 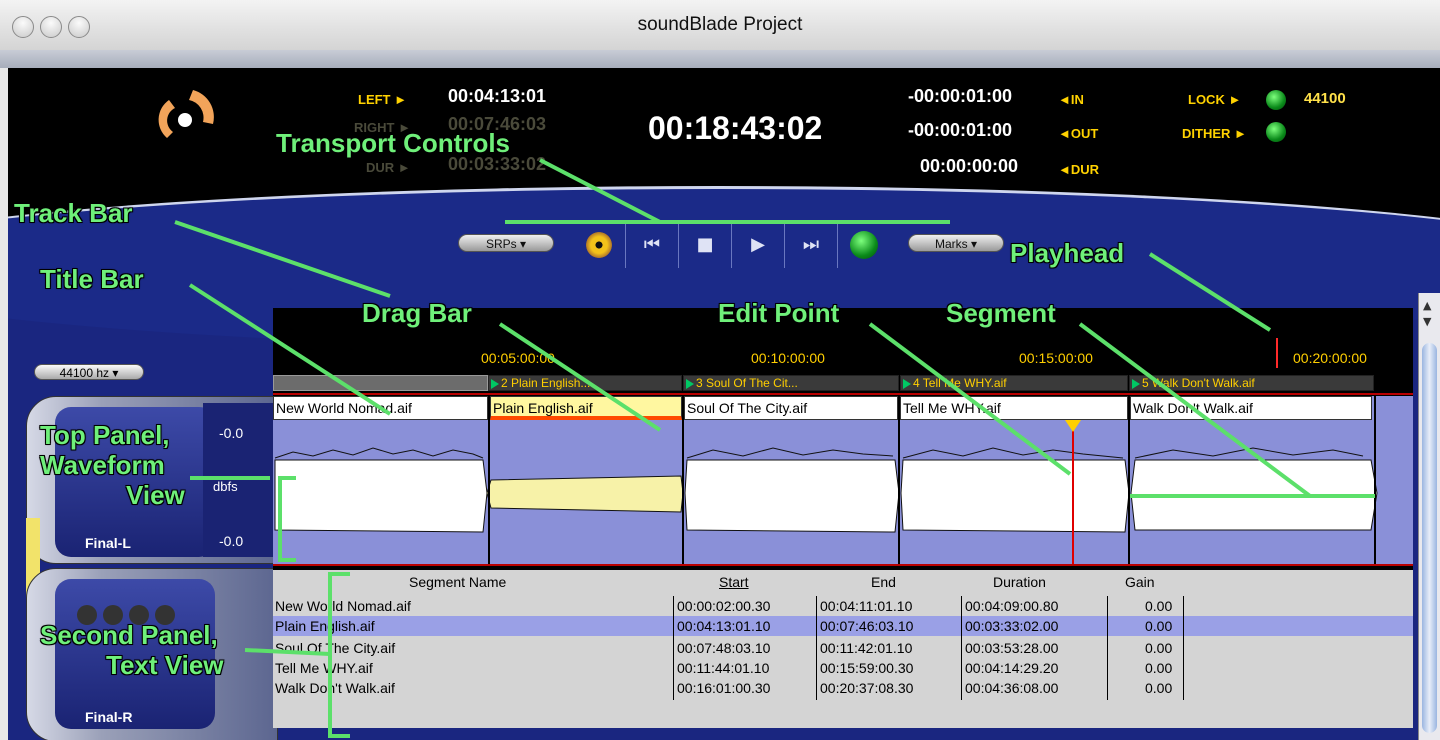 I want to click on annotation-second-panel-line2: Text View, so click(x=165, y=665).